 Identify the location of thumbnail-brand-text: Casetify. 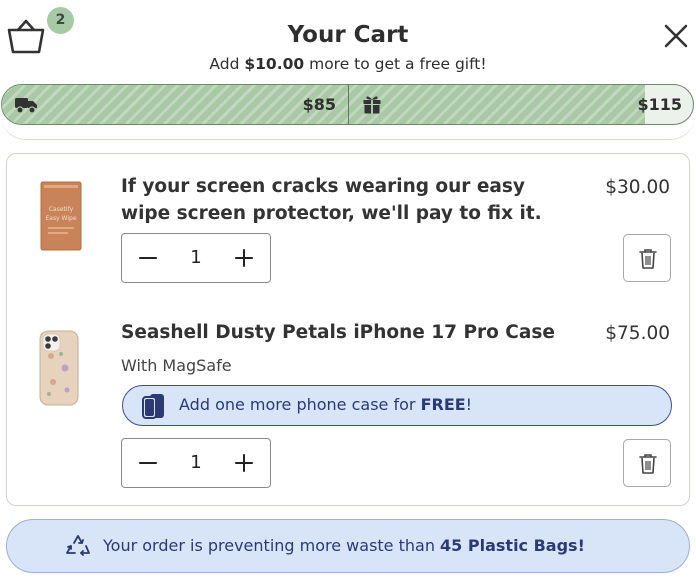
(61, 209).